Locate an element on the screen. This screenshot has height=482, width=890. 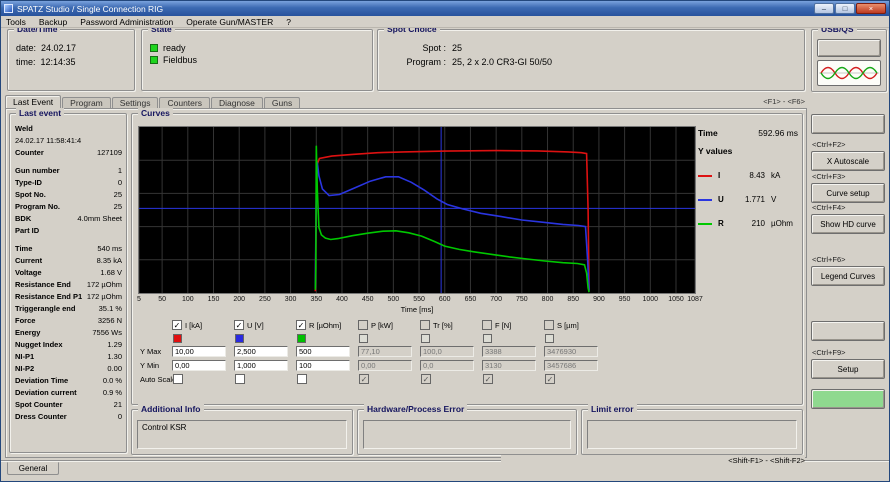
last-event-row: Deviation current 0.9 % is located at coordinates (68, 393).